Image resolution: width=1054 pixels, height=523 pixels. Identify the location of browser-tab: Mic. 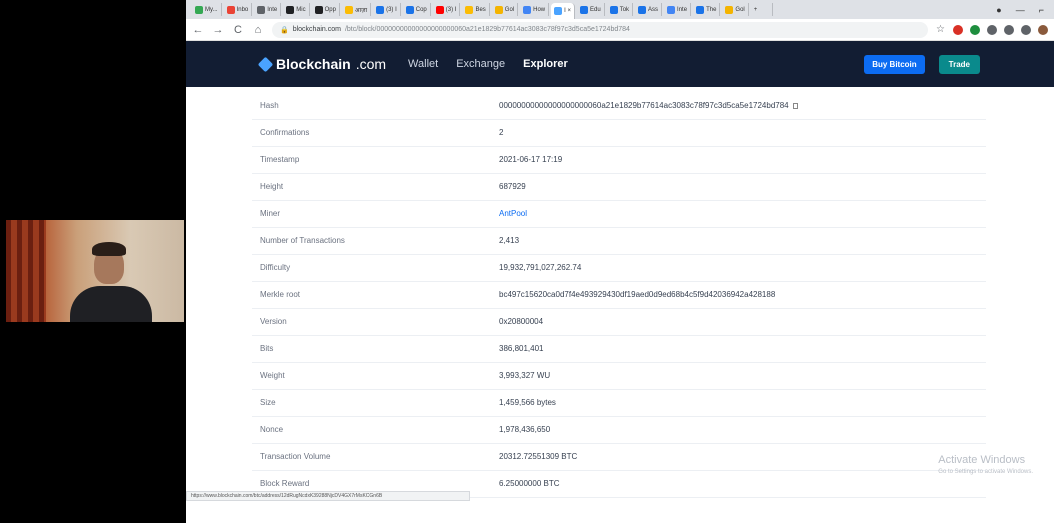
(296, 9).